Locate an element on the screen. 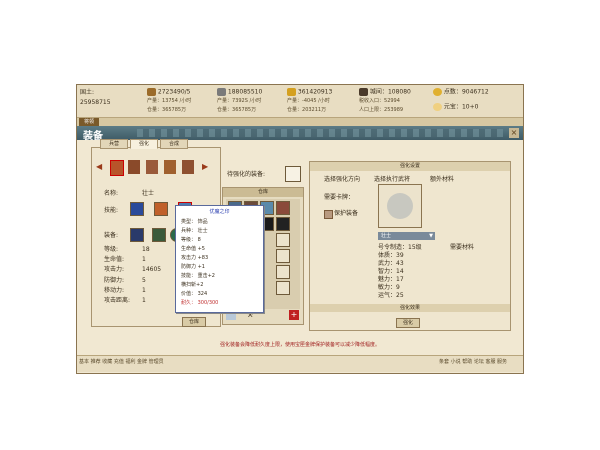  food-rate: 13754 /小时 is located at coordinates (177, 101).